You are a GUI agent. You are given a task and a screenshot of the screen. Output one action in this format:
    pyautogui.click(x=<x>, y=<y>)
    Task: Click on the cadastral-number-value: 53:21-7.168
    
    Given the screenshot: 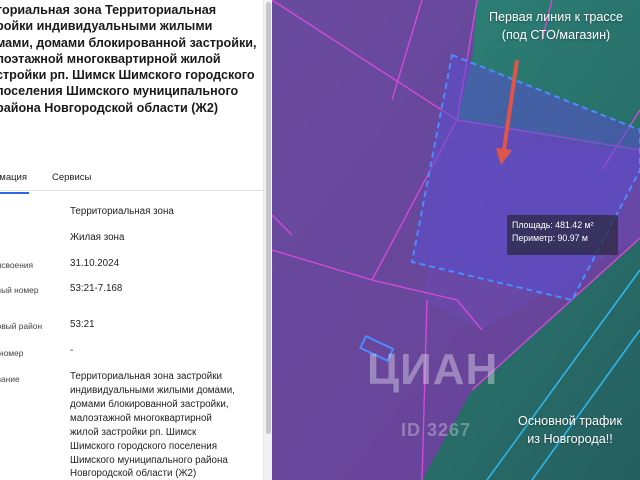 What is the action you would take?
    pyautogui.click(x=96, y=288)
    